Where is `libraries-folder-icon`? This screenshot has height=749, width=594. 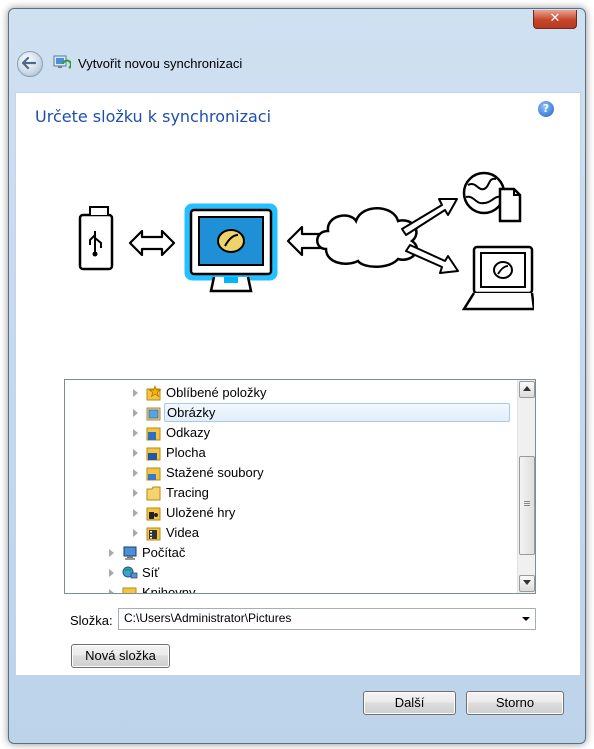
libraries-folder-icon is located at coordinates (129, 590).